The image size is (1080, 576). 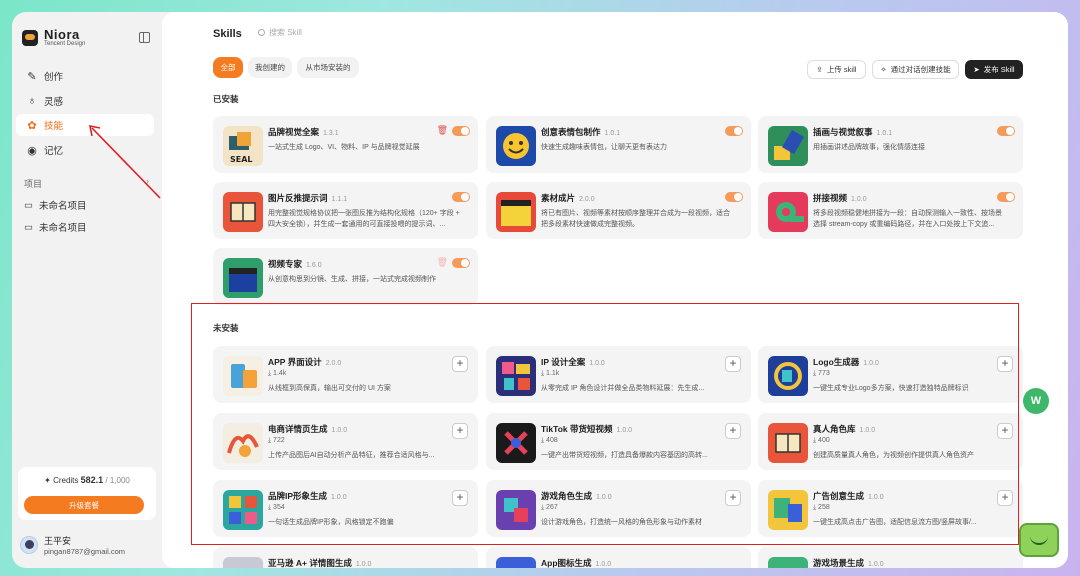 What do you see at coordinates (124, 161) in the screenshot?
I see `annotation-arrow-icon` at bounding box center [124, 161].